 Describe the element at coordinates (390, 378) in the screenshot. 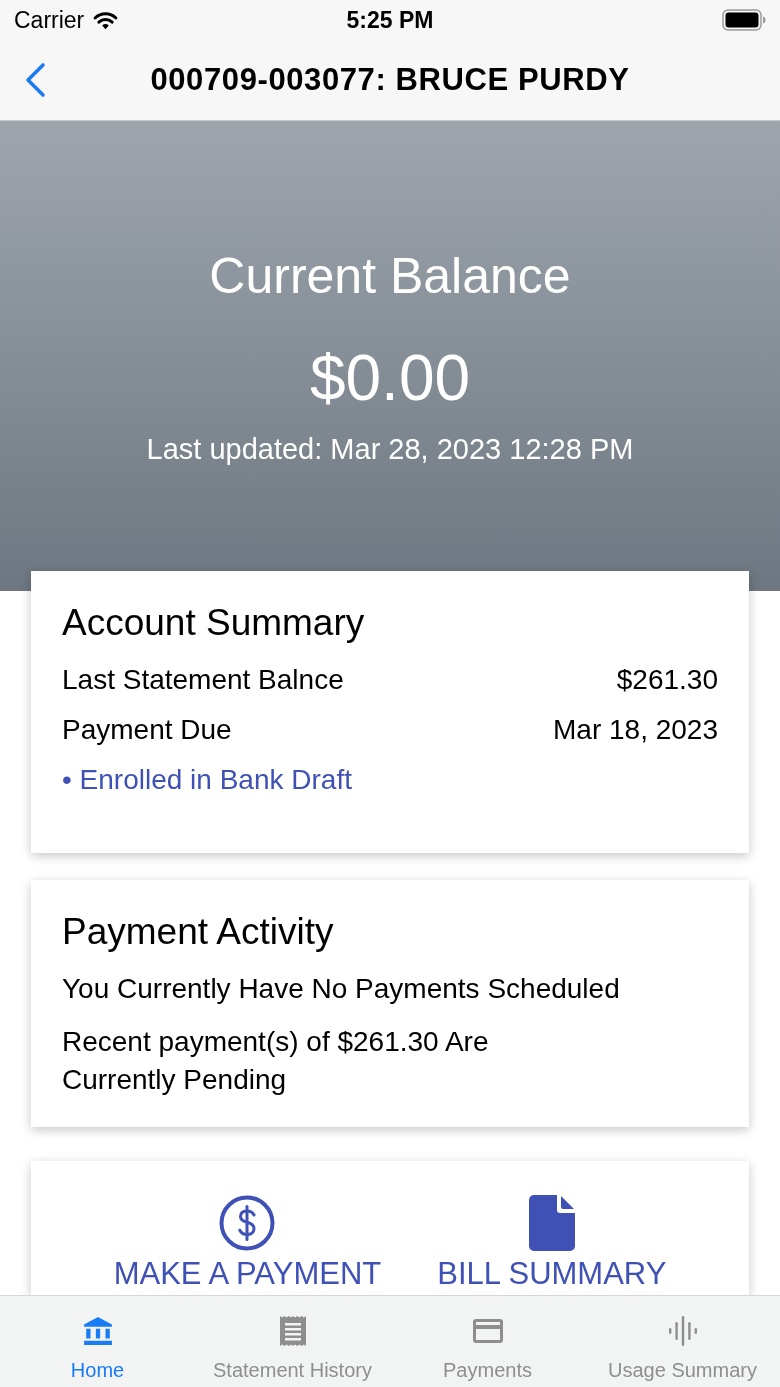

I see `balance-amount: $0.00` at that location.